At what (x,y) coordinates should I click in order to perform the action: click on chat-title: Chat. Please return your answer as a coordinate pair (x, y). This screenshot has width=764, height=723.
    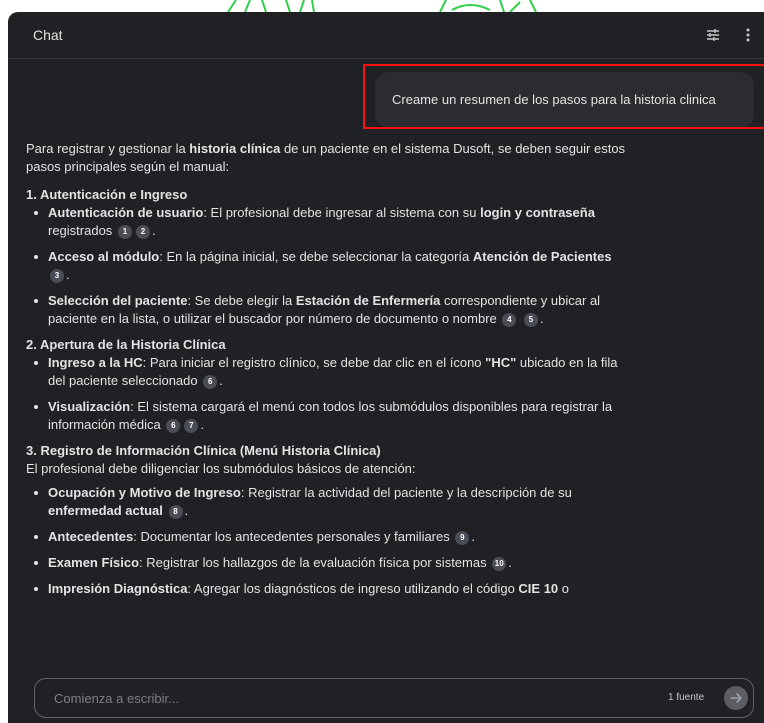
    Looking at the image, I should click on (48, 35).